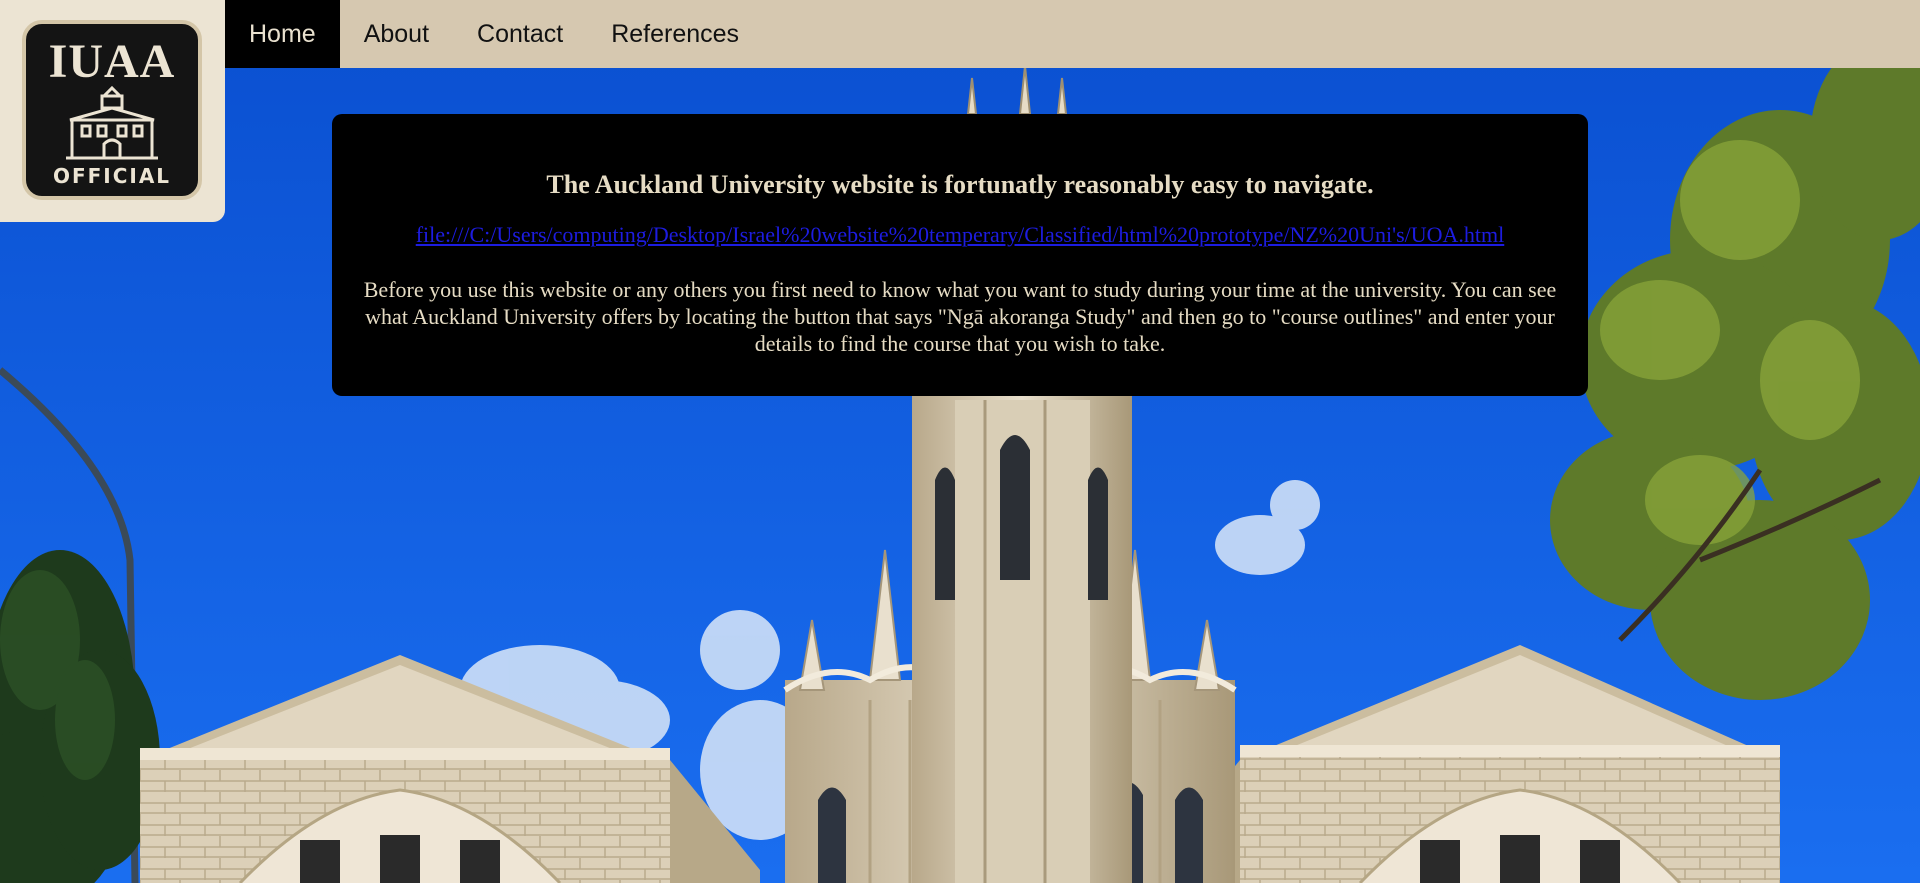 Image resolution: width=1920 pixels, height=883 pixels. I want to click on university-building-icon, so click(112, 123).